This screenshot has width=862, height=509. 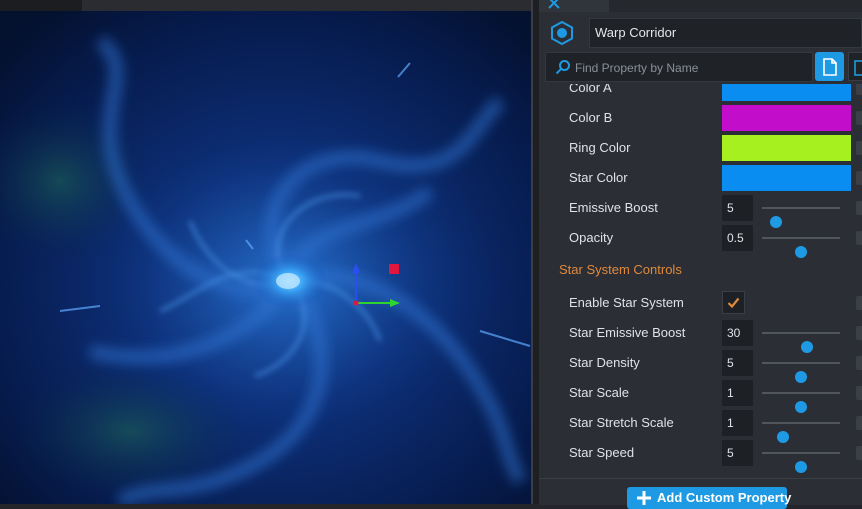 I want to click on emissive-boost-slider, so click(x=801, y=217).